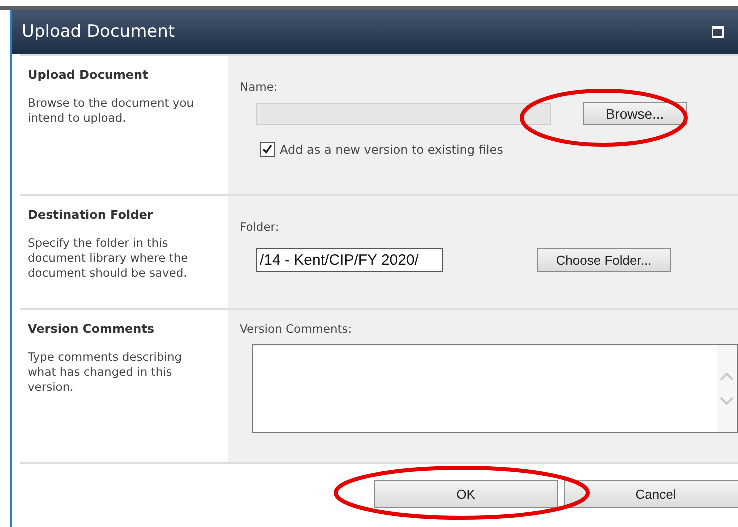  Describe the element at coordinates (403, 113) in the screenshot. I see `file-path-field` at that location.